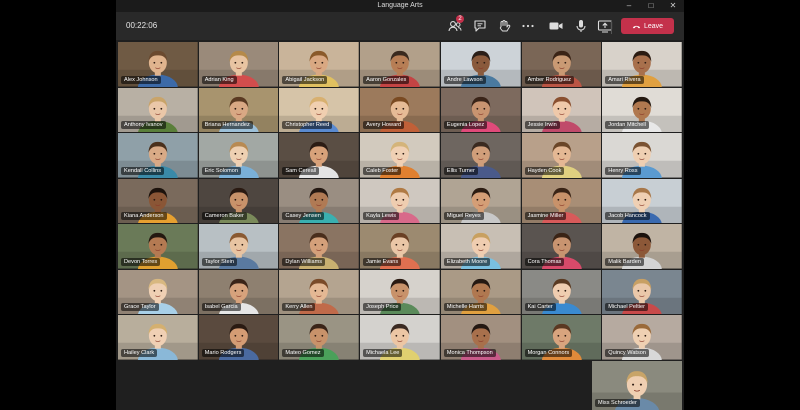 This screenshot has height=410, width=800. Describe the element at coordinates (480, 64) in the screenshot. I see `participant-tile: Andre Lawson` at that location.